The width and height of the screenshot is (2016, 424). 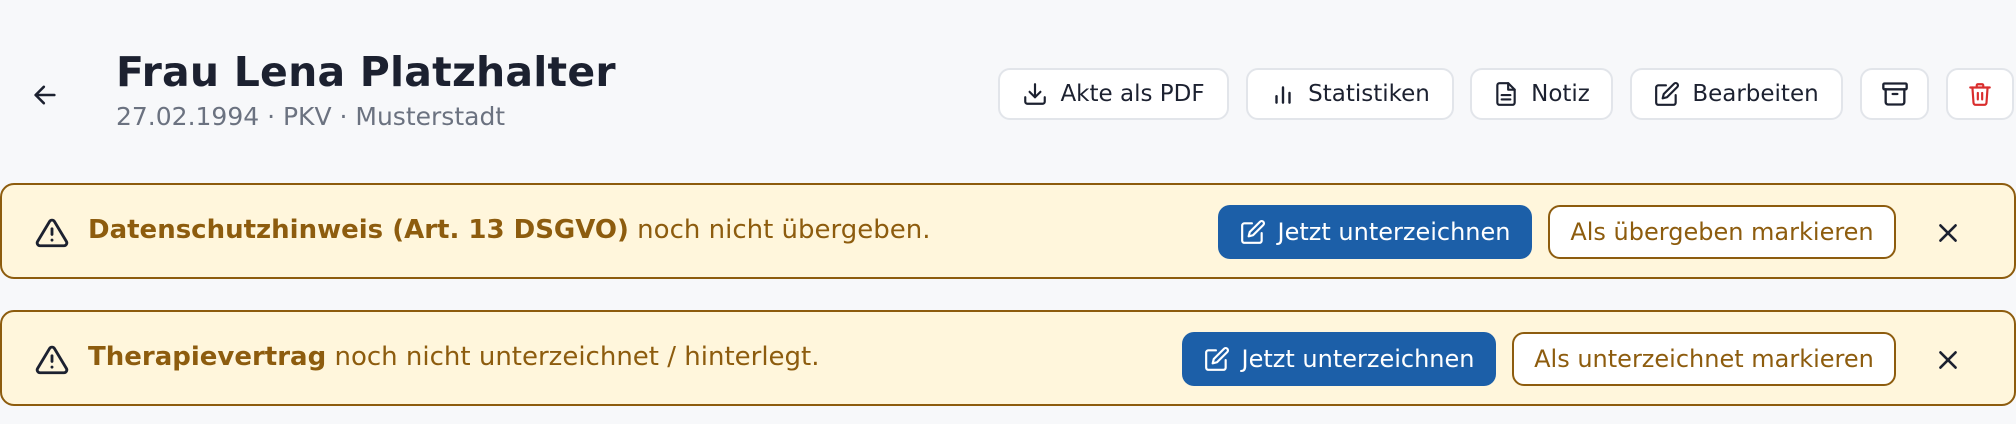 What do you see at coordinates (1369, 94) in the screenshot?
I see `statistics-label: Statistiken` at bounding box center [1369, 94].